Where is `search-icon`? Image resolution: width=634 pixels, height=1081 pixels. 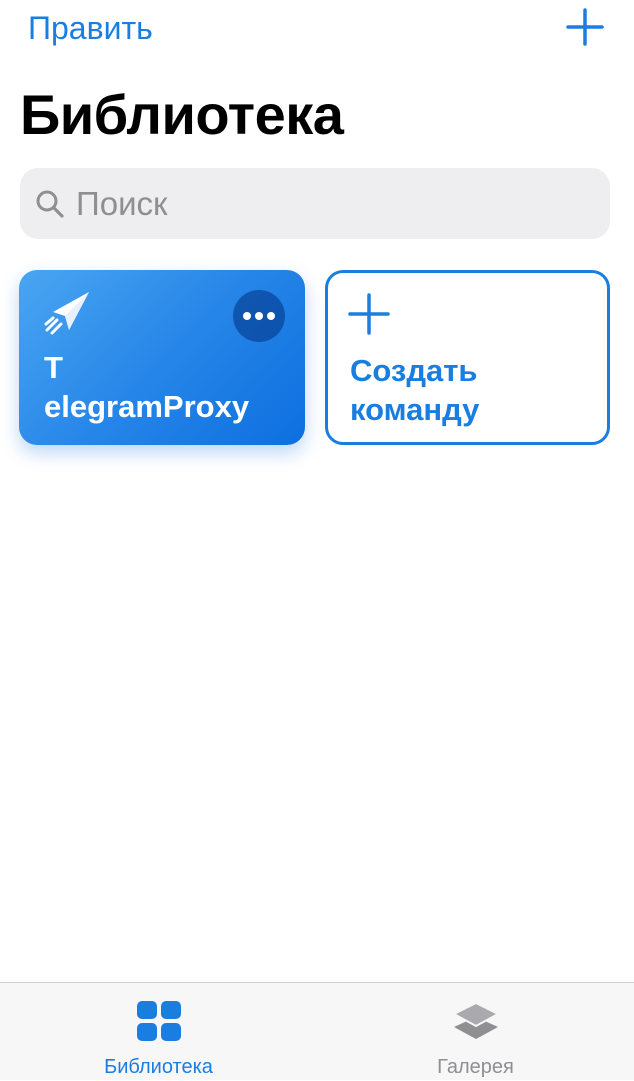 search-icon is located at coordinates (50, 204).